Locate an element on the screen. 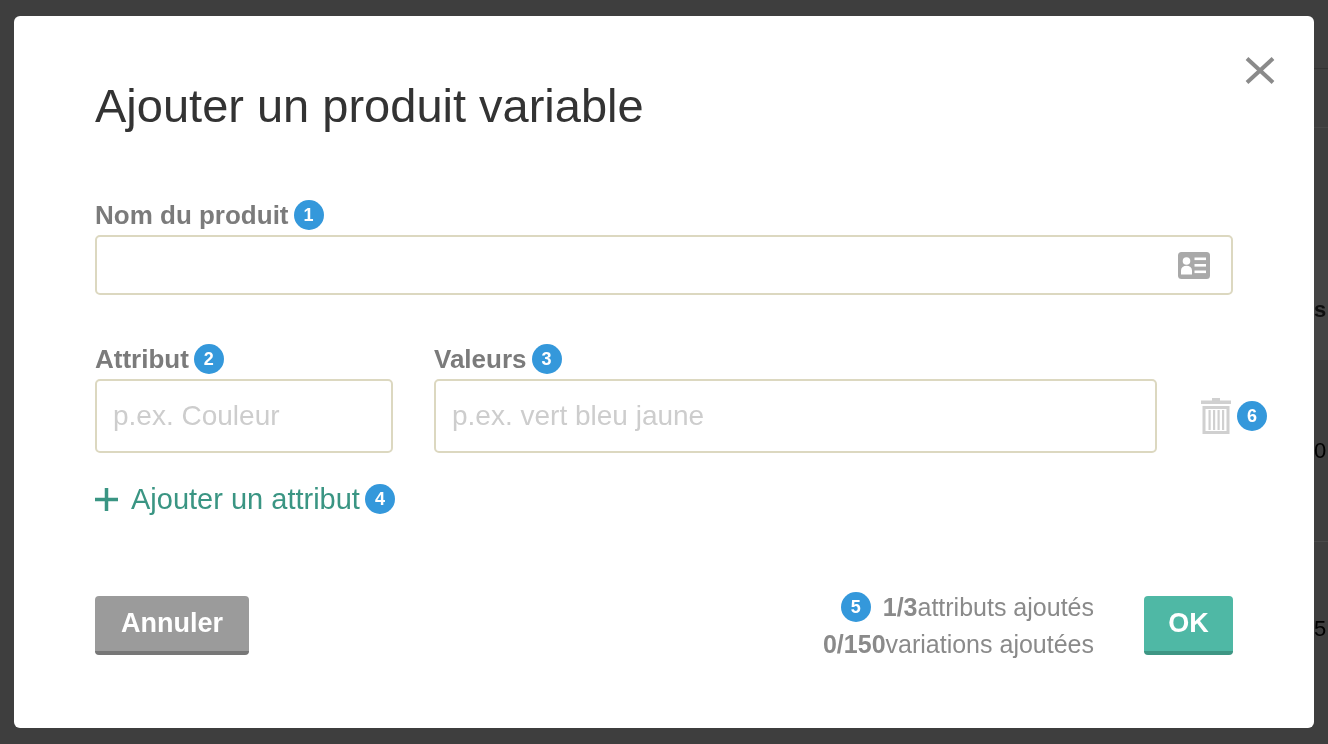 The image size is (1328, 744). field-label: Attribut is located at coordinates (142, 359).